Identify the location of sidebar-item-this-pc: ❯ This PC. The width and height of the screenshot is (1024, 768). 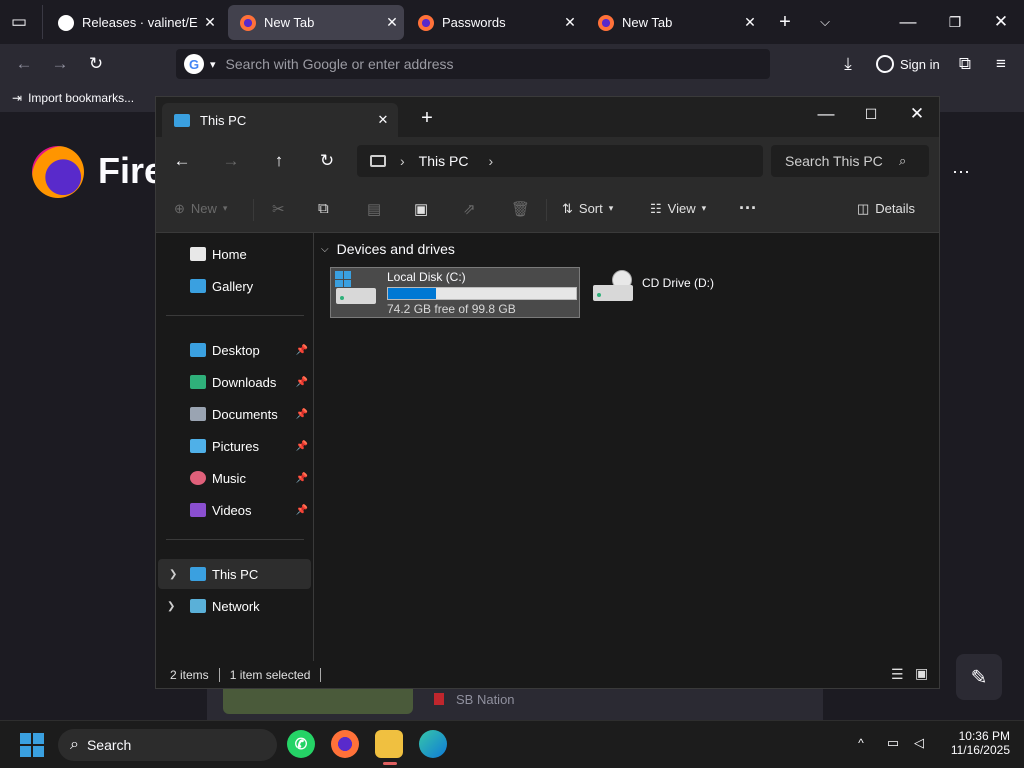
(234, 574).